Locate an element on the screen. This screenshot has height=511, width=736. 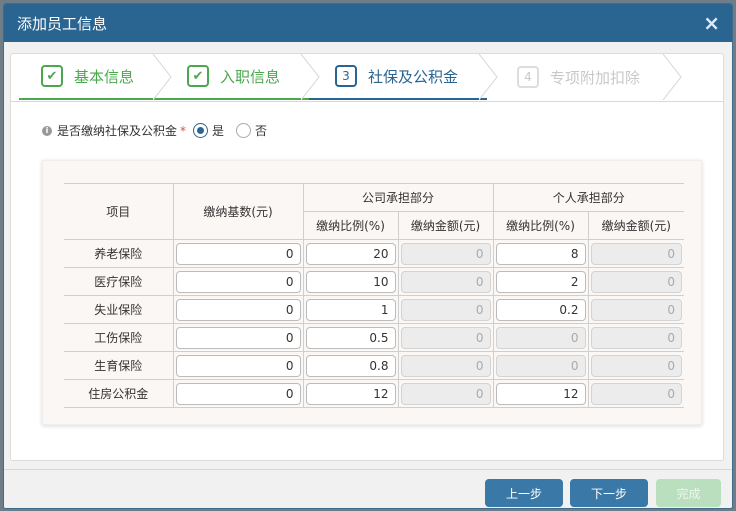
step-special-deduction: 4 专项附加扣除 is located at coordinates (576, 77).